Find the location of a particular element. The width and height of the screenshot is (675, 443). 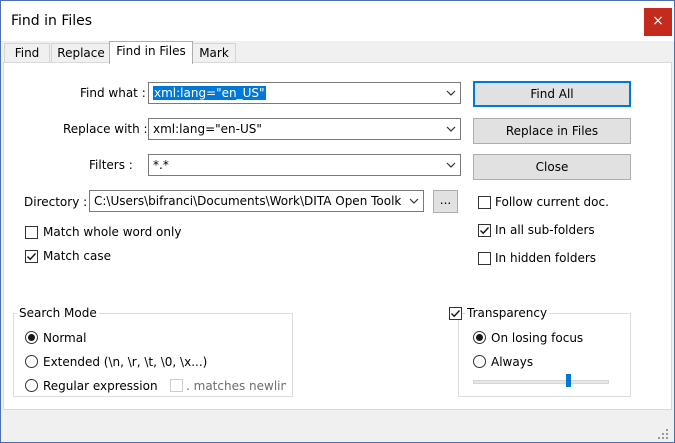

tab-replace: Replace is located at coordinates (81, 53).